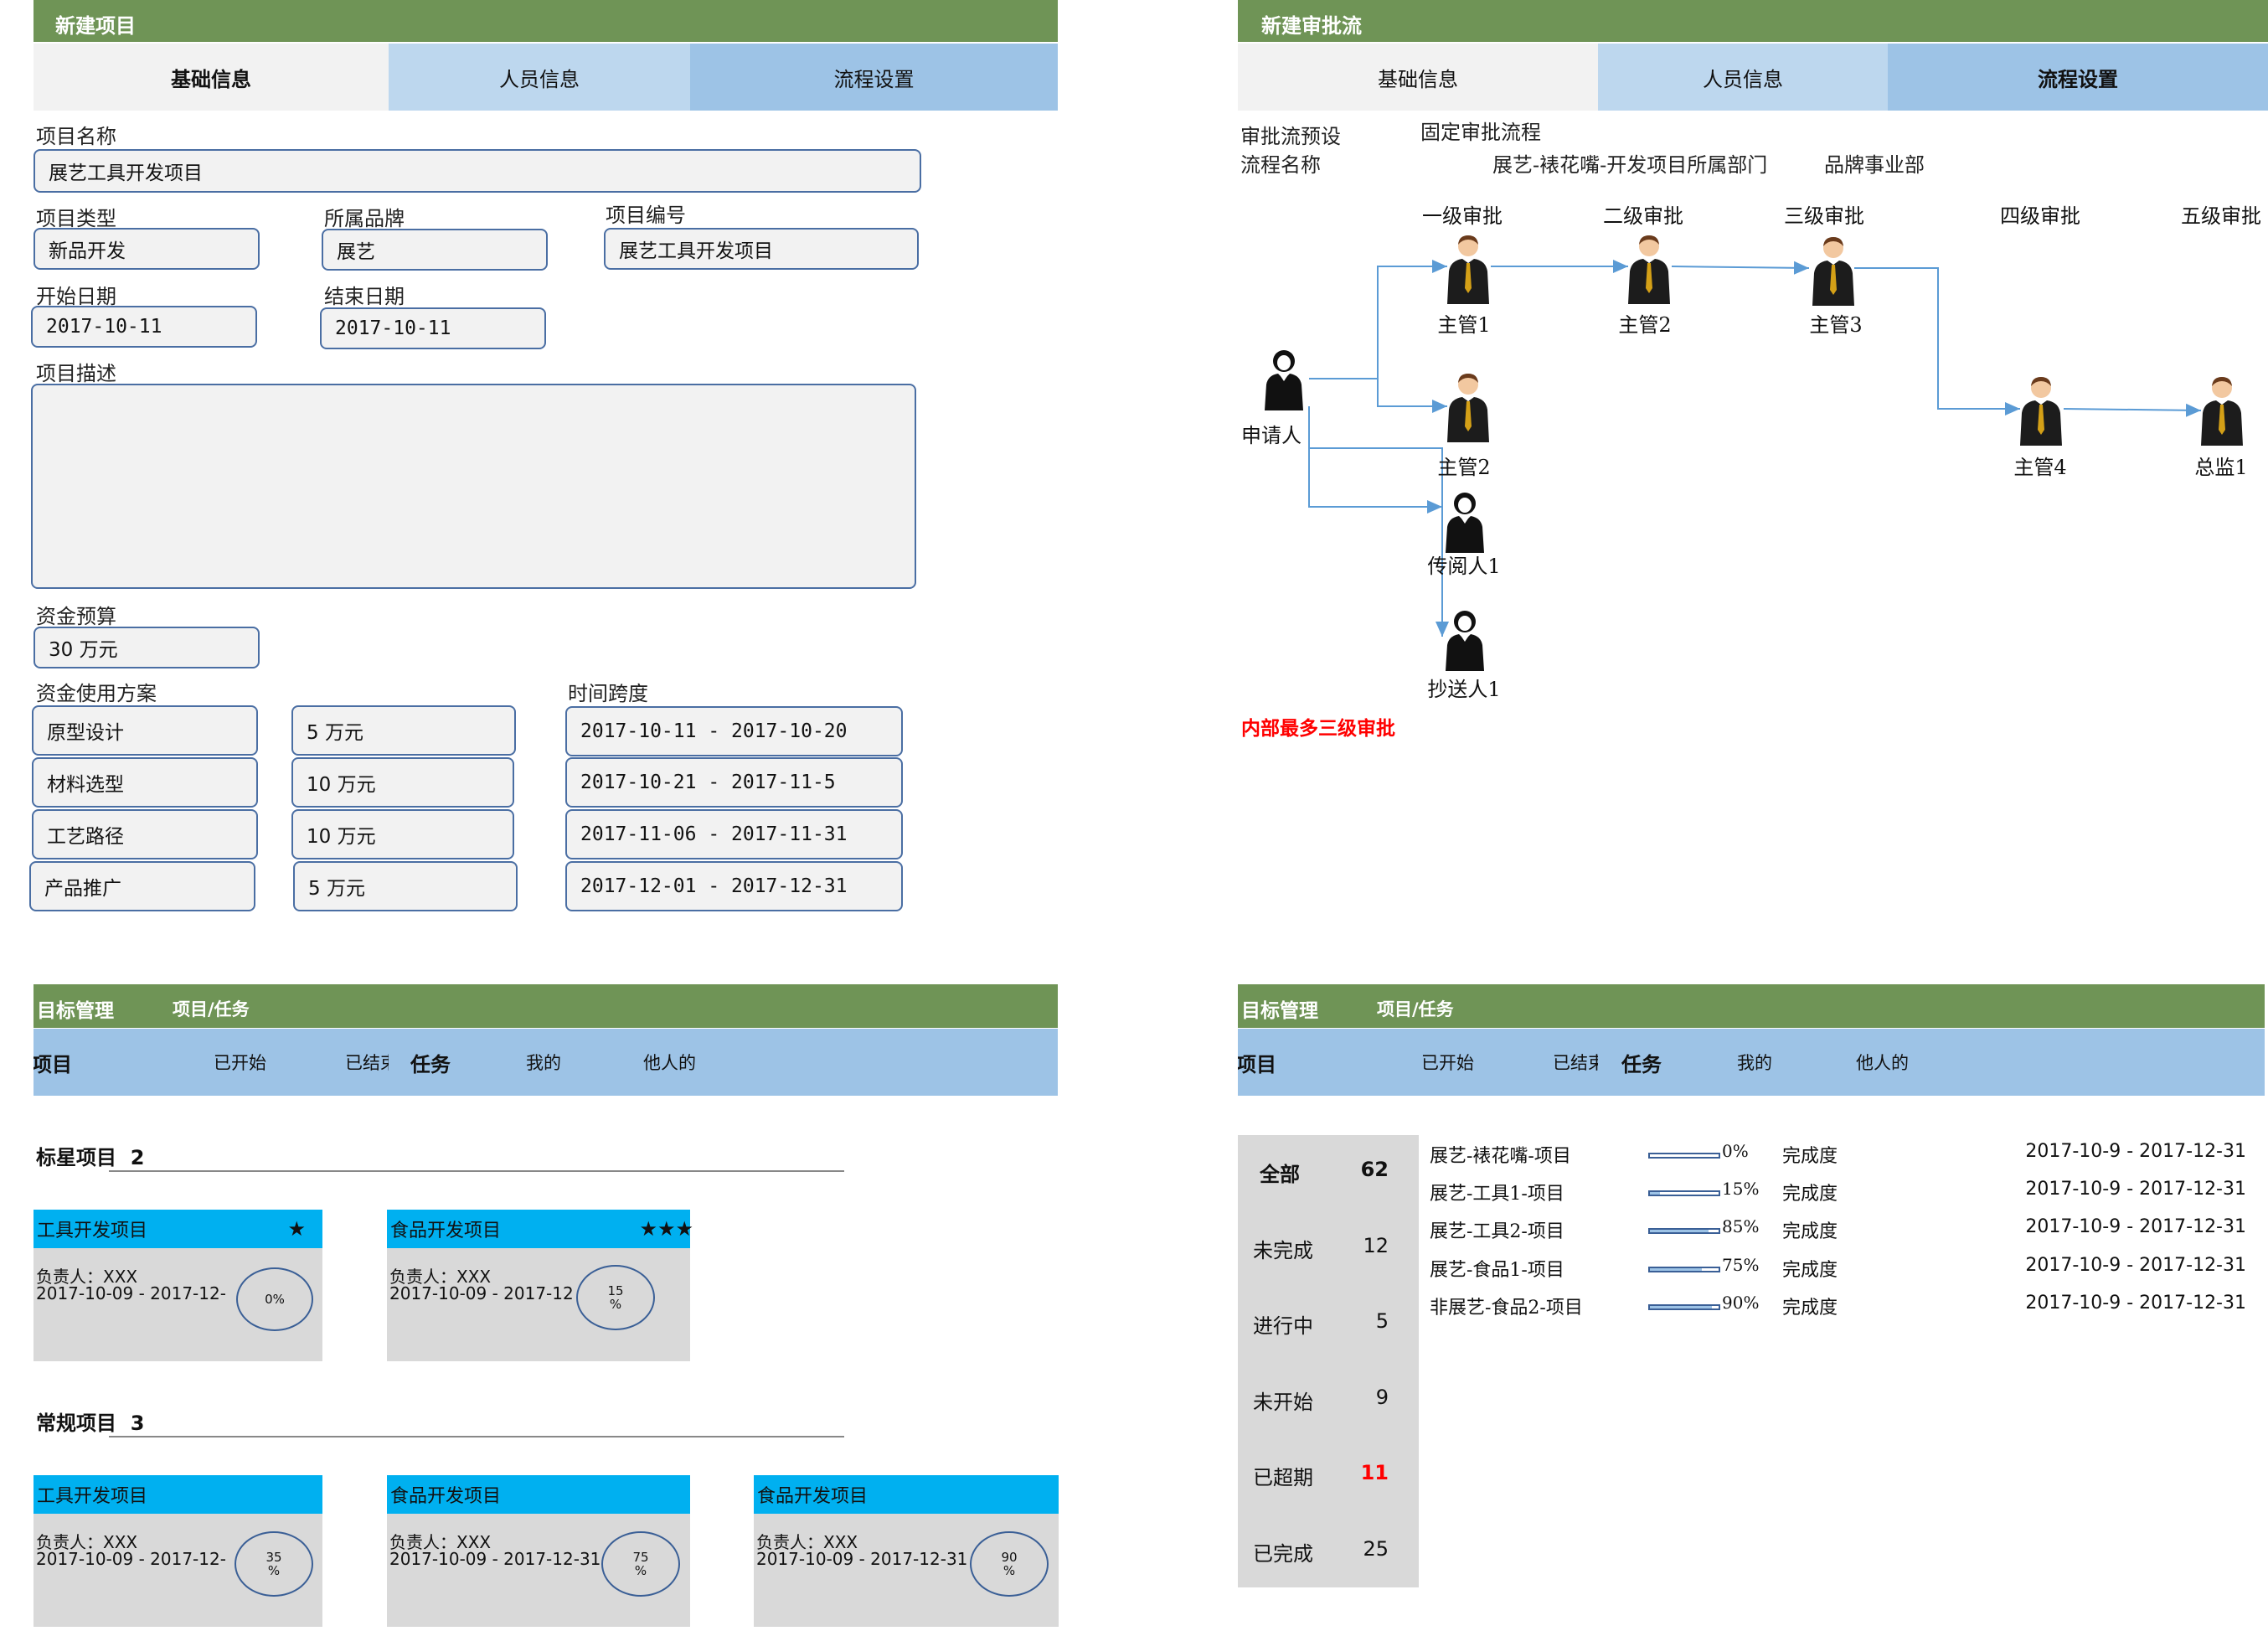  I want to click on starred-divider, so click(477, 1171).